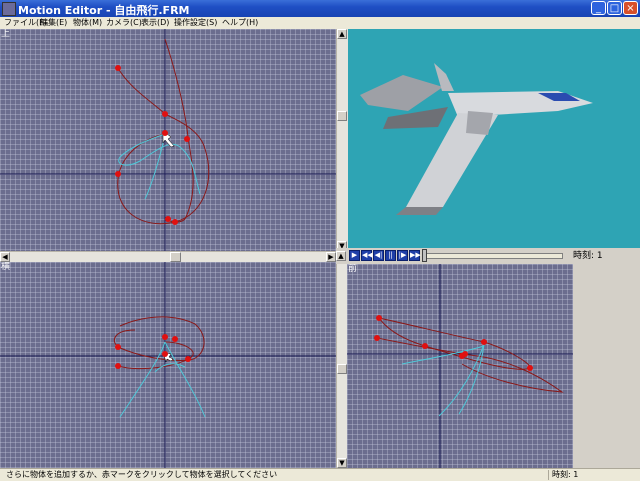  I want to click on time-slider-knob, so click(424, 255).